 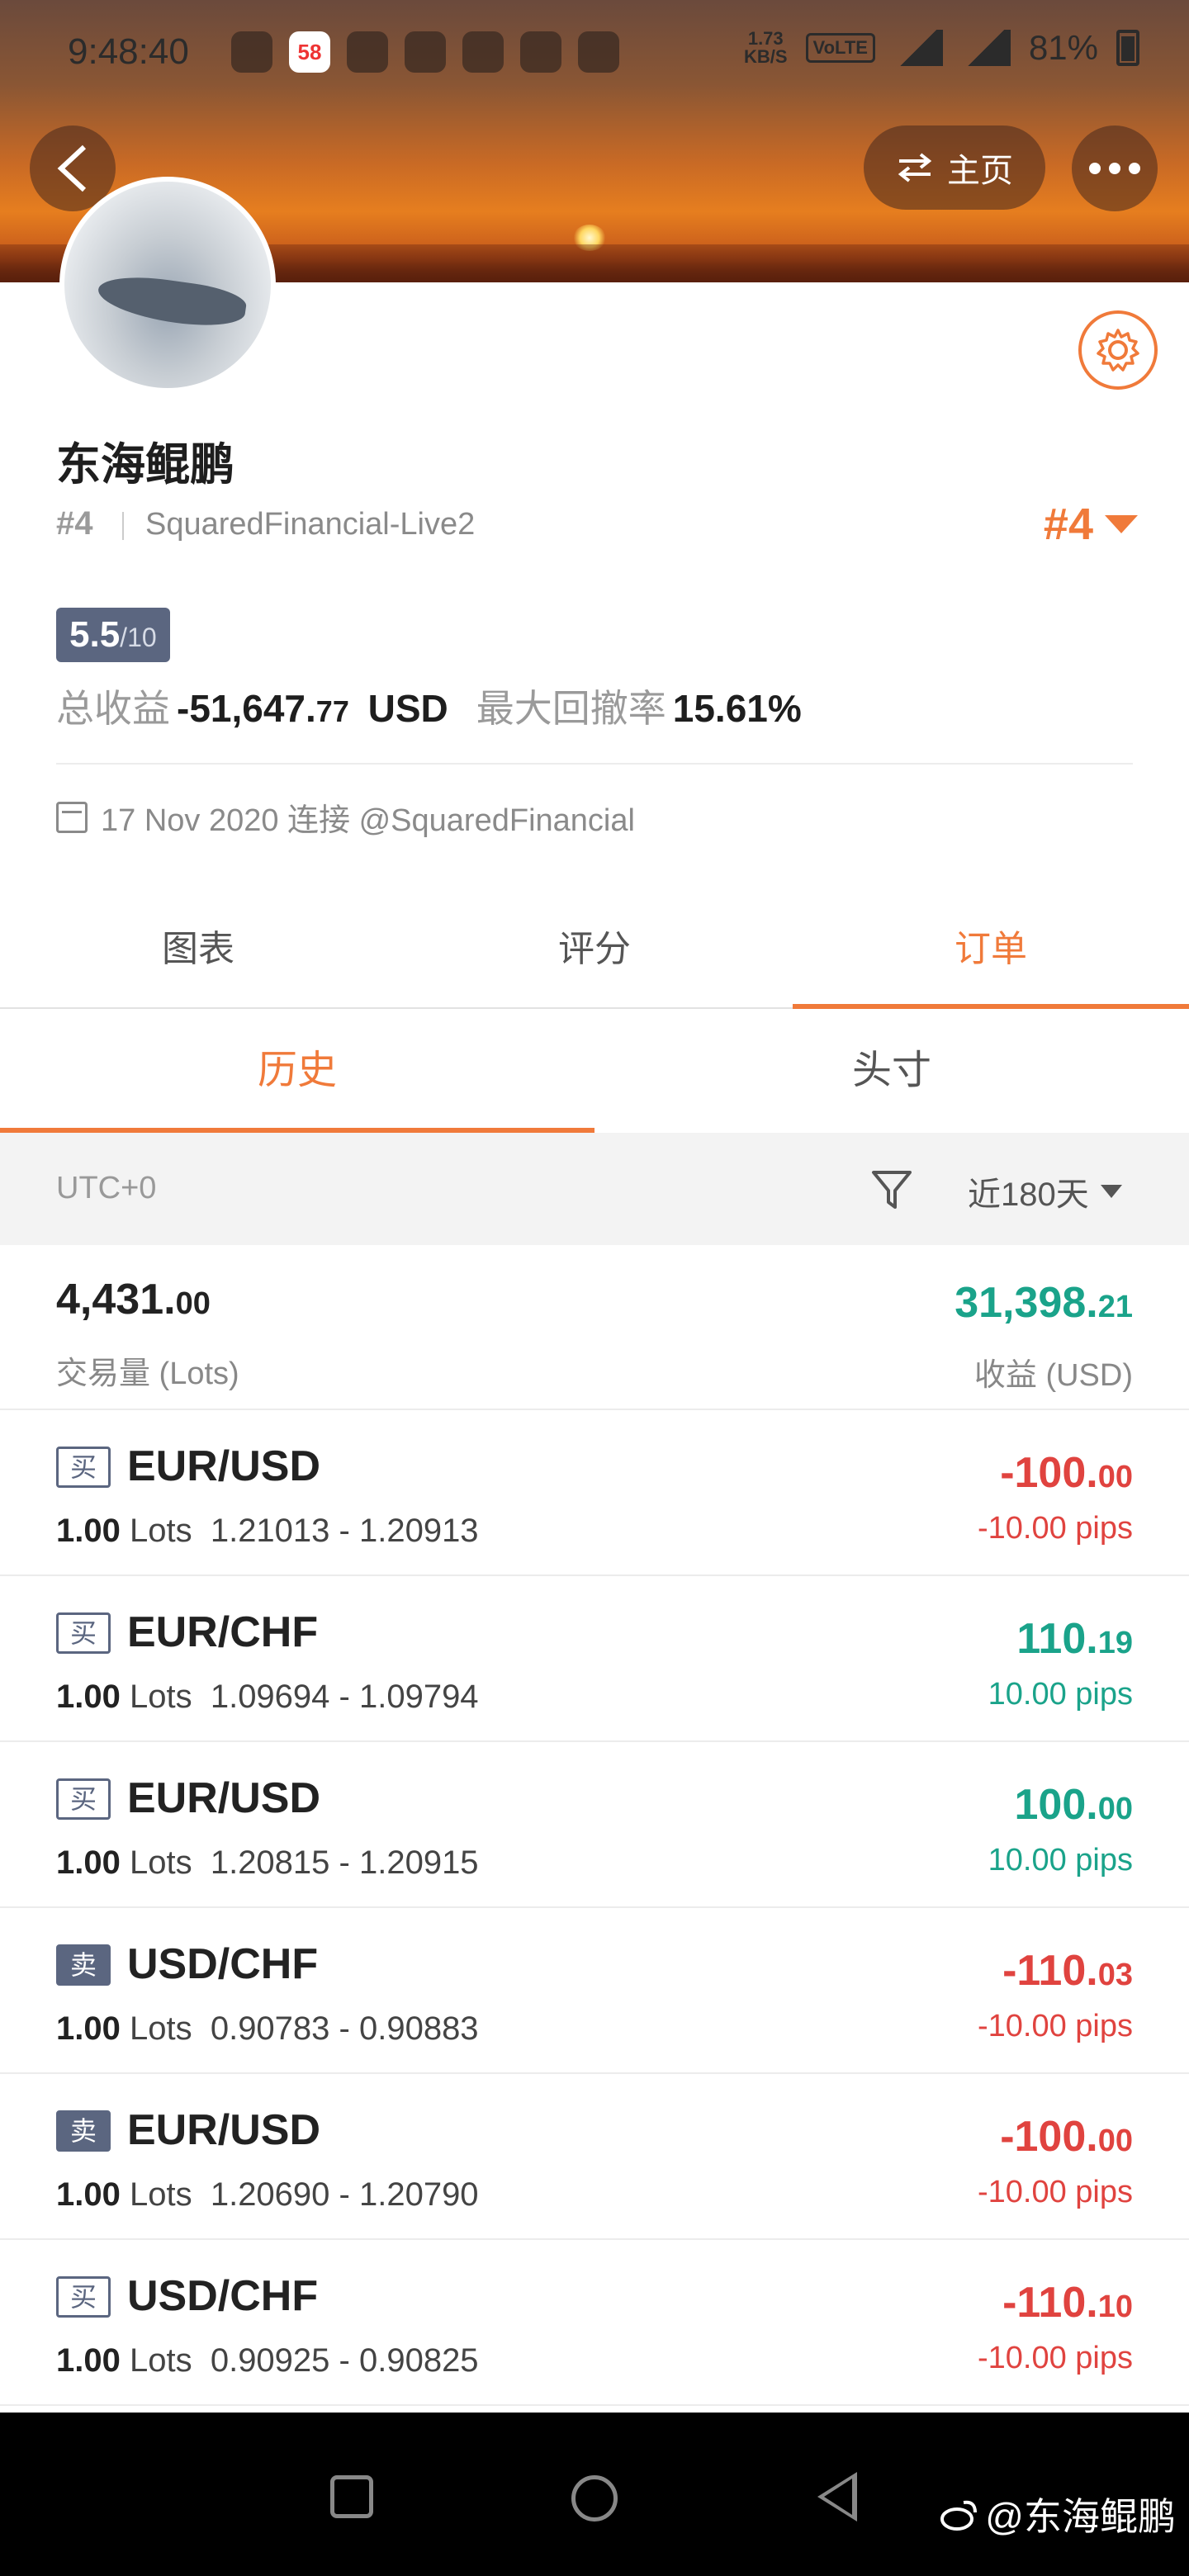 I want to click on order-profit-dec: 03, so click(x=1115, y=1975).